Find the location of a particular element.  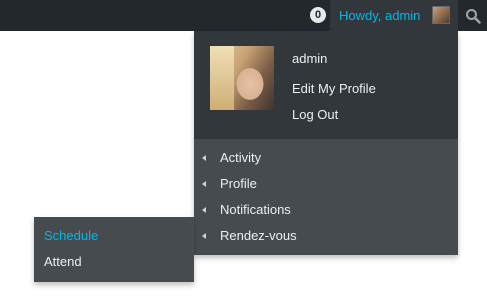

edit-profile-link: Edit My Profile is located at coordinates (334, 88).